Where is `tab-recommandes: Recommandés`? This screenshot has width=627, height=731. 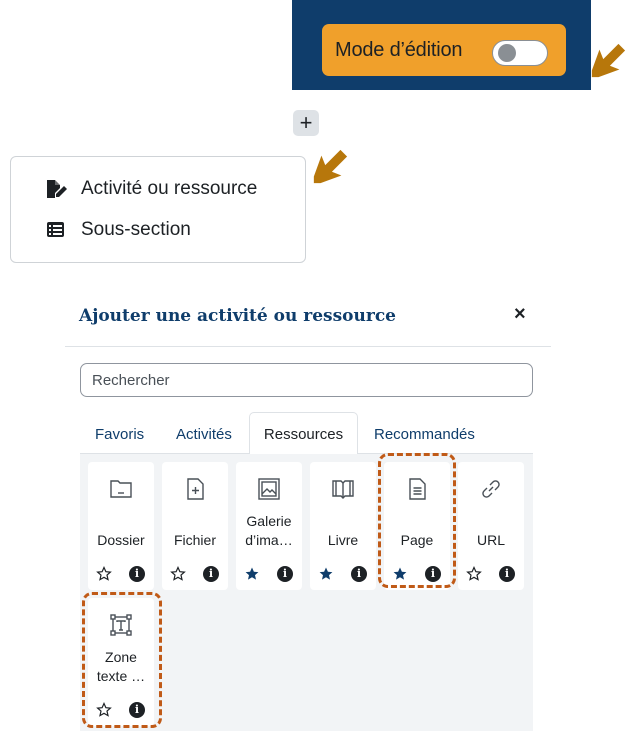 tab-recommandes: Recommandés is located at coordinates (424, 434).